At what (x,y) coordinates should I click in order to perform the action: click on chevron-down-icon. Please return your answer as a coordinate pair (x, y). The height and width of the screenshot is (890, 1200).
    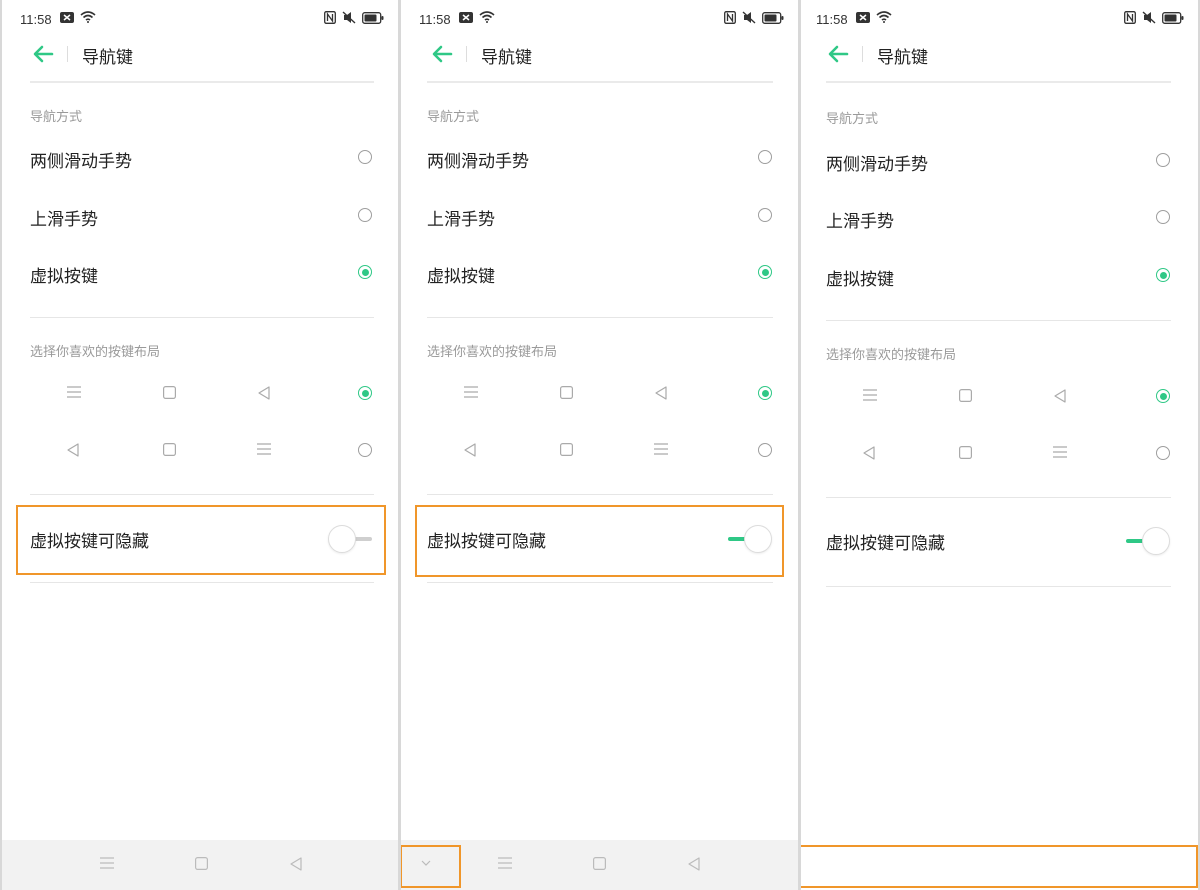
    Looking at the image, I should click on (426, 863).